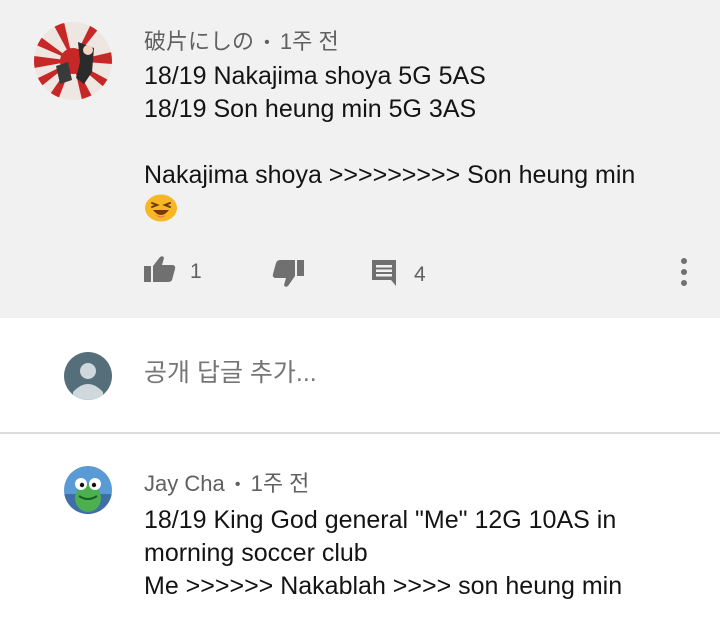  I want to click on divider, so click(360, 433).